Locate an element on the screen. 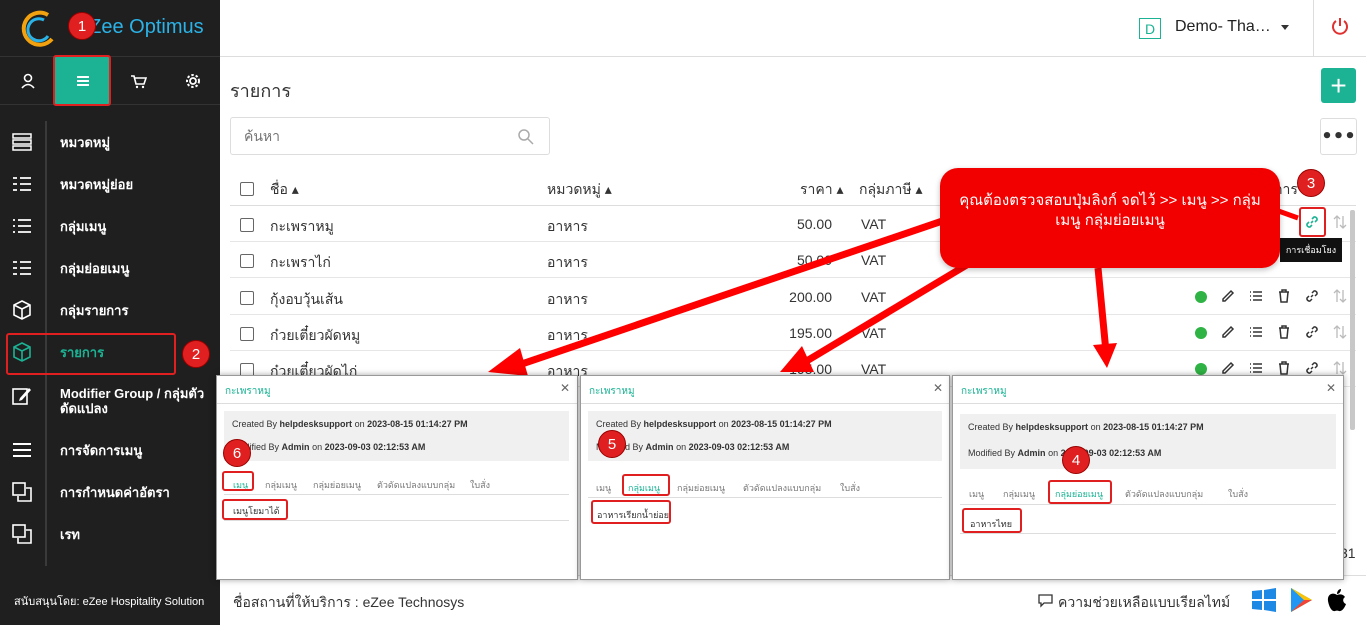 The image size is (1366, 625). add-item-button: + is located at coordinates (1338, 85).